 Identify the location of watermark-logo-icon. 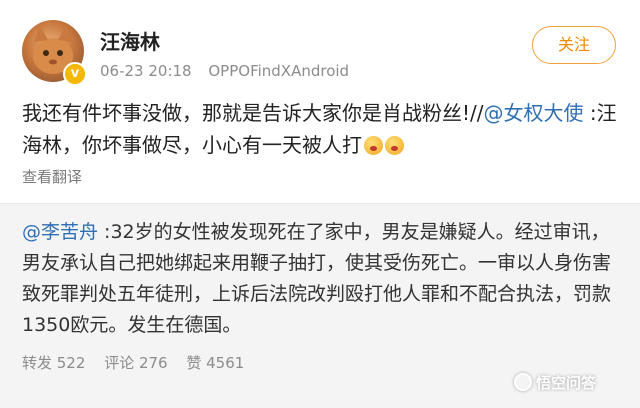
(523, 382).